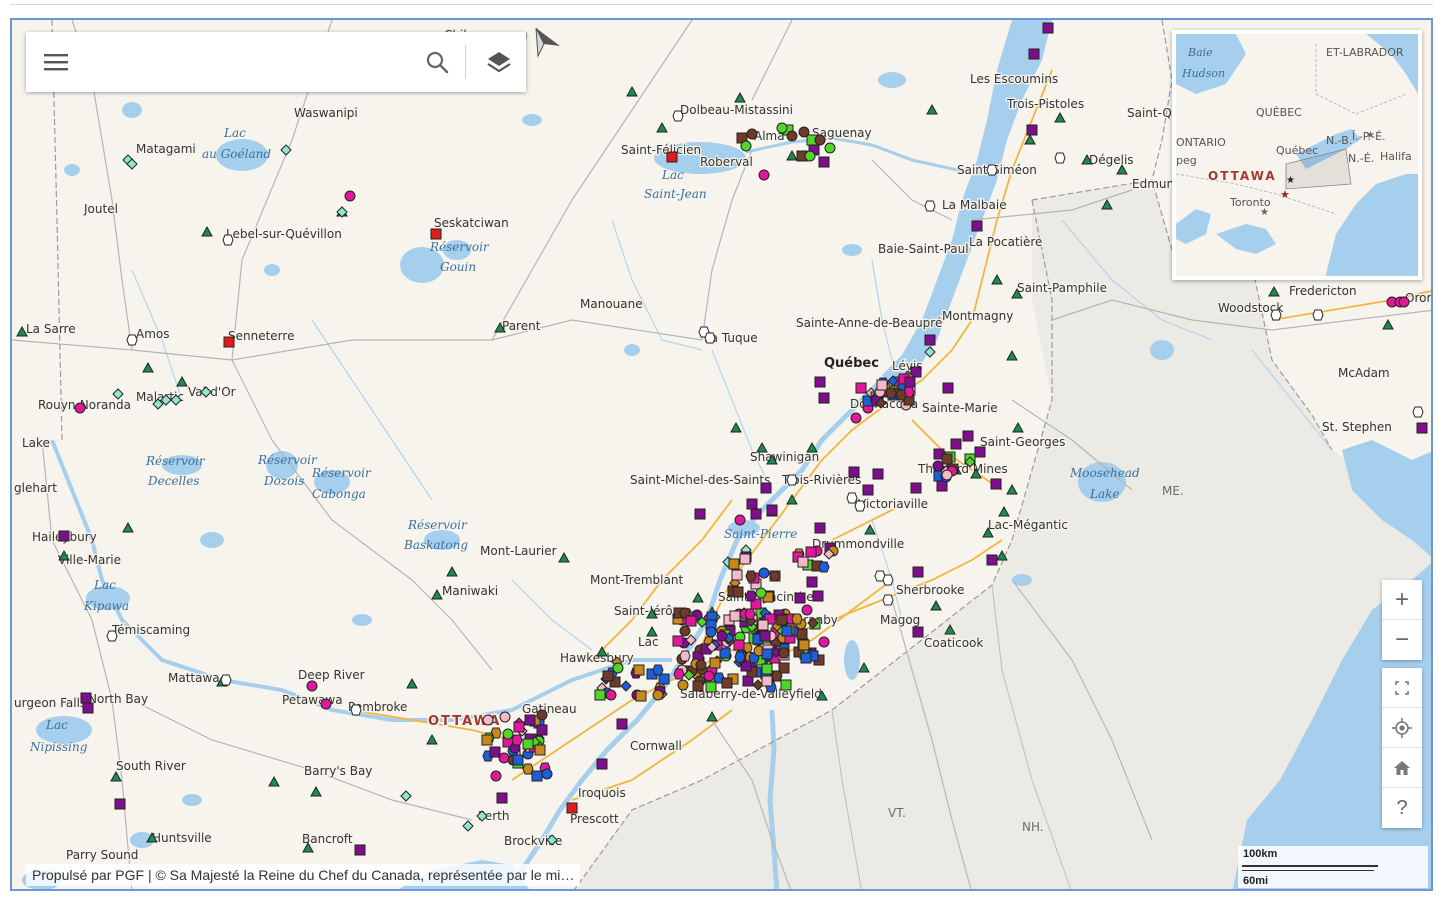  Describe the element at coordinates (1402, 808) in the screenshot. I see `help-button: ?` at that location.